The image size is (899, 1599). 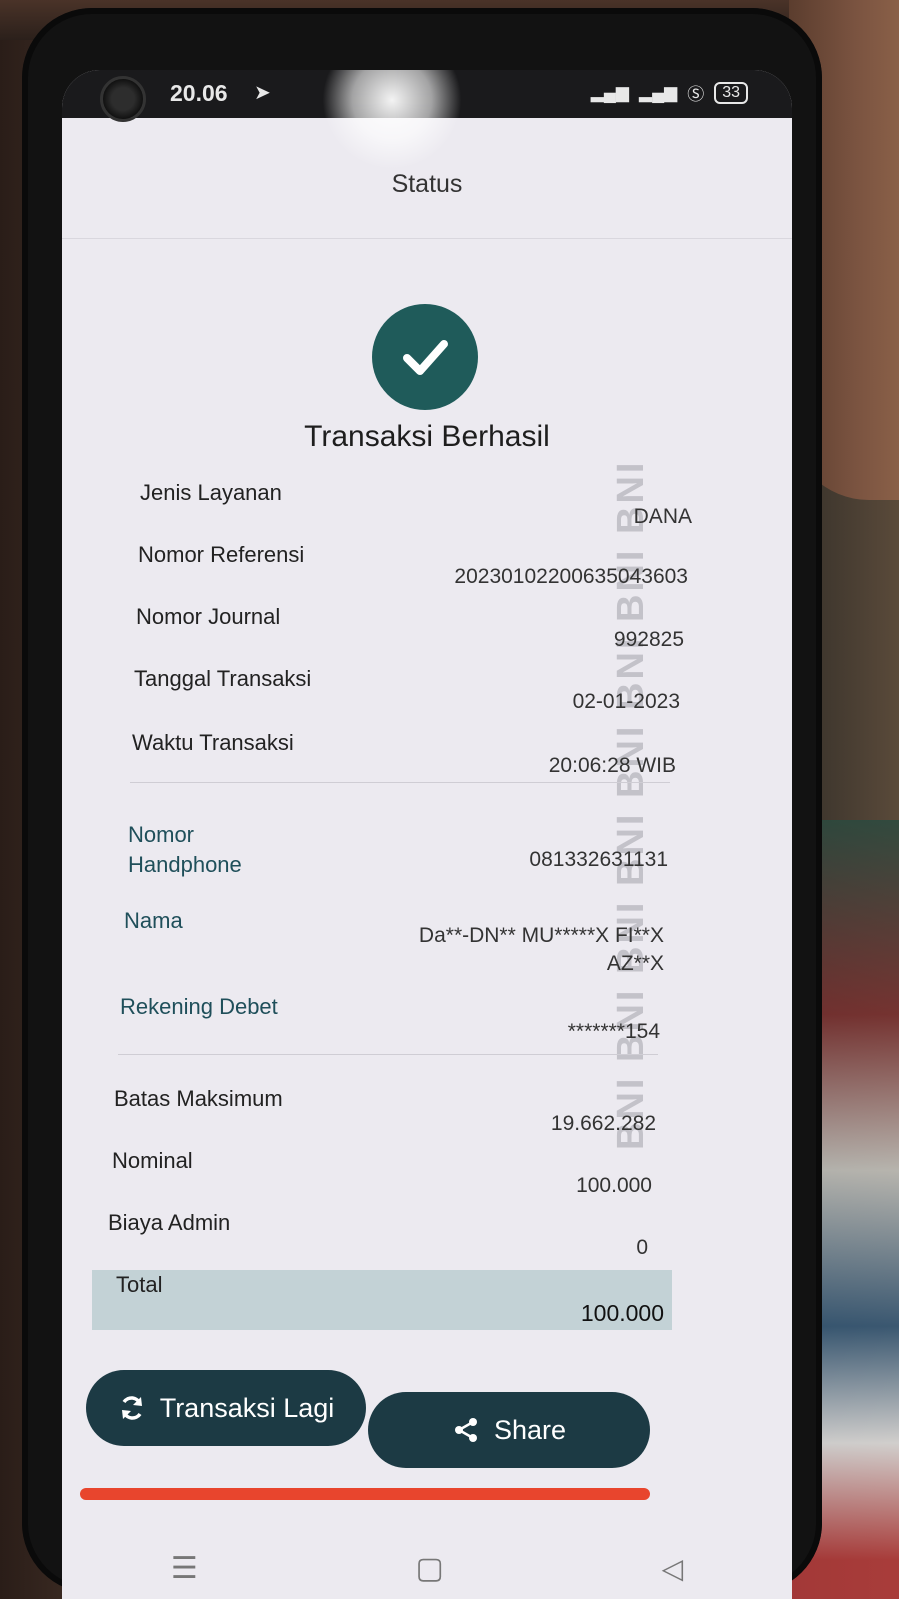 I want to click on amount-label: Biaya Admin, so click(x=169, y=1222).